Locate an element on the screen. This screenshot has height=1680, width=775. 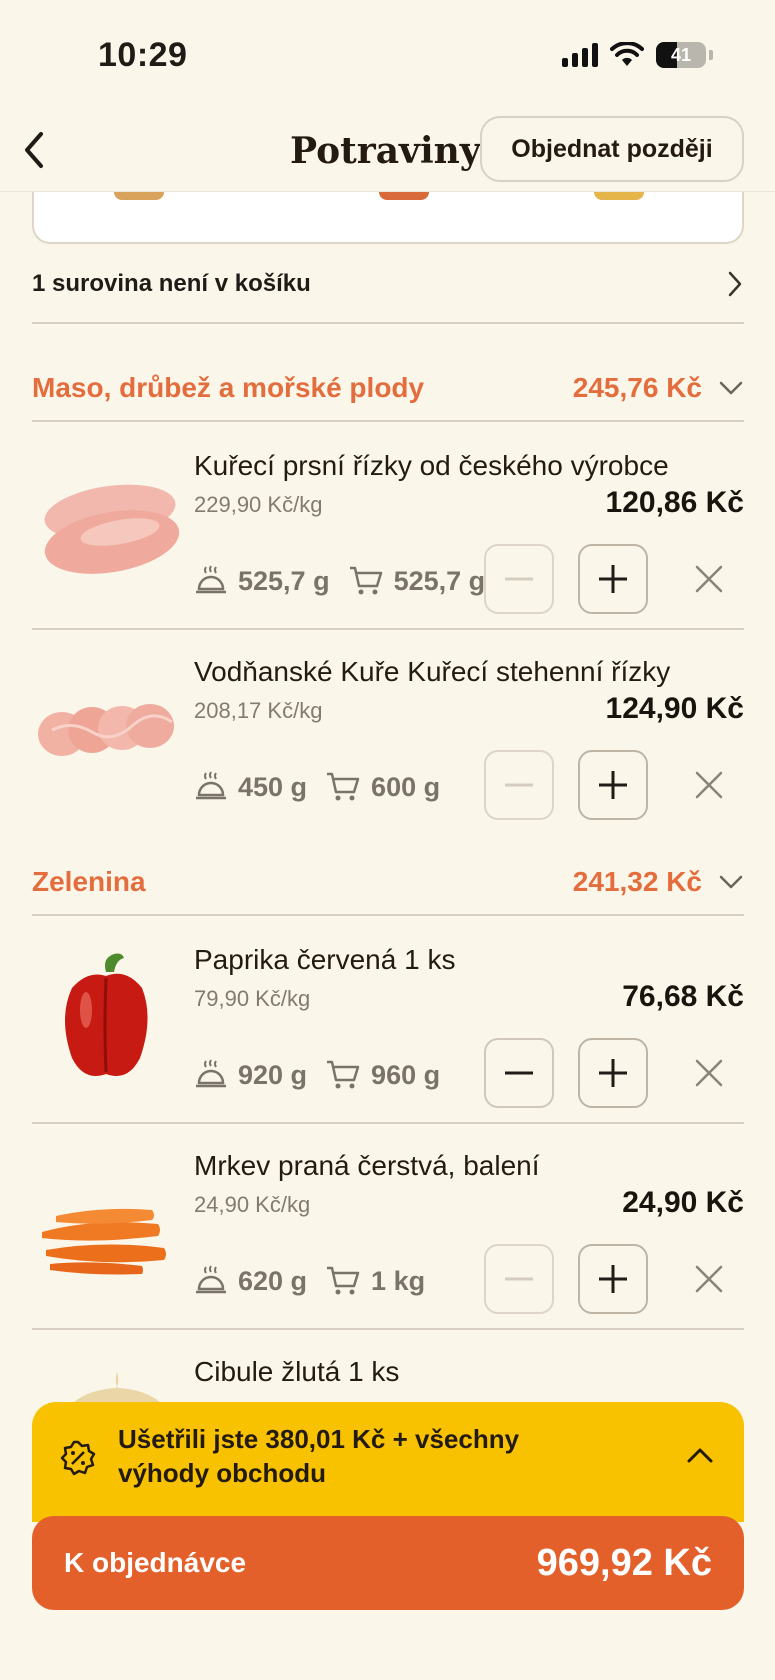
recipe-card-peek is located at coordinates (388, 218).